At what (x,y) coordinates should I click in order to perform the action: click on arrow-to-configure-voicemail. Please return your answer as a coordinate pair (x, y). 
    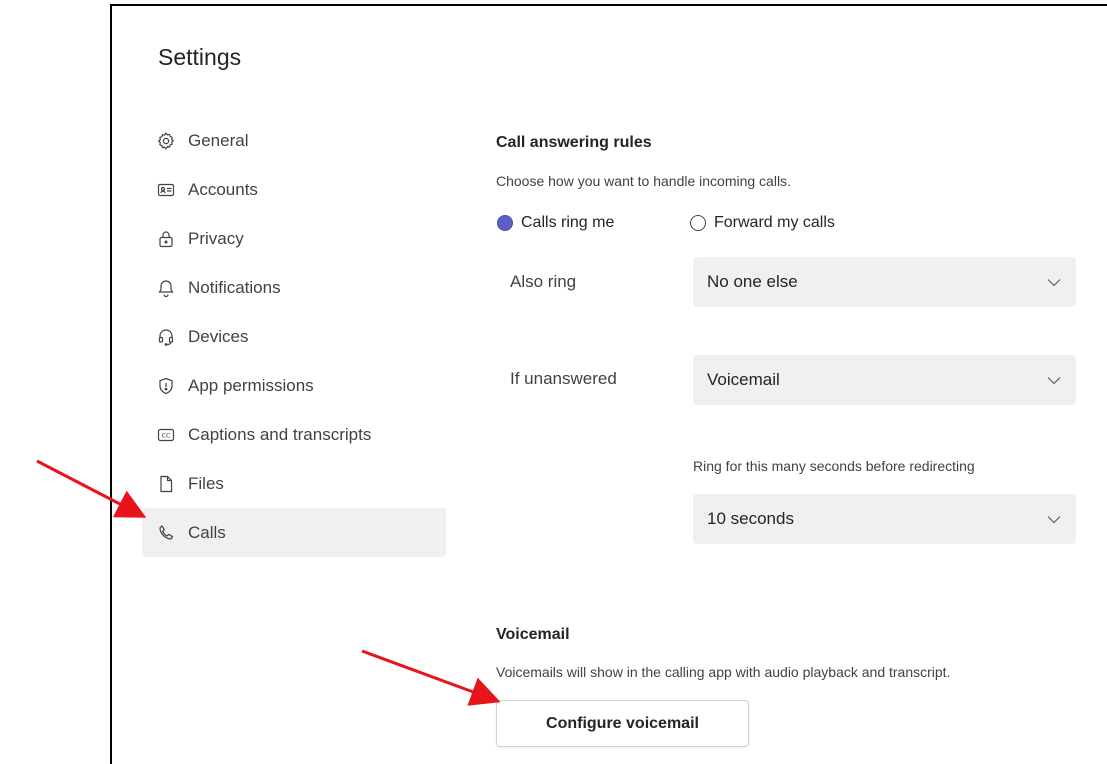
    Looking at the image, I should click on (431, 677).